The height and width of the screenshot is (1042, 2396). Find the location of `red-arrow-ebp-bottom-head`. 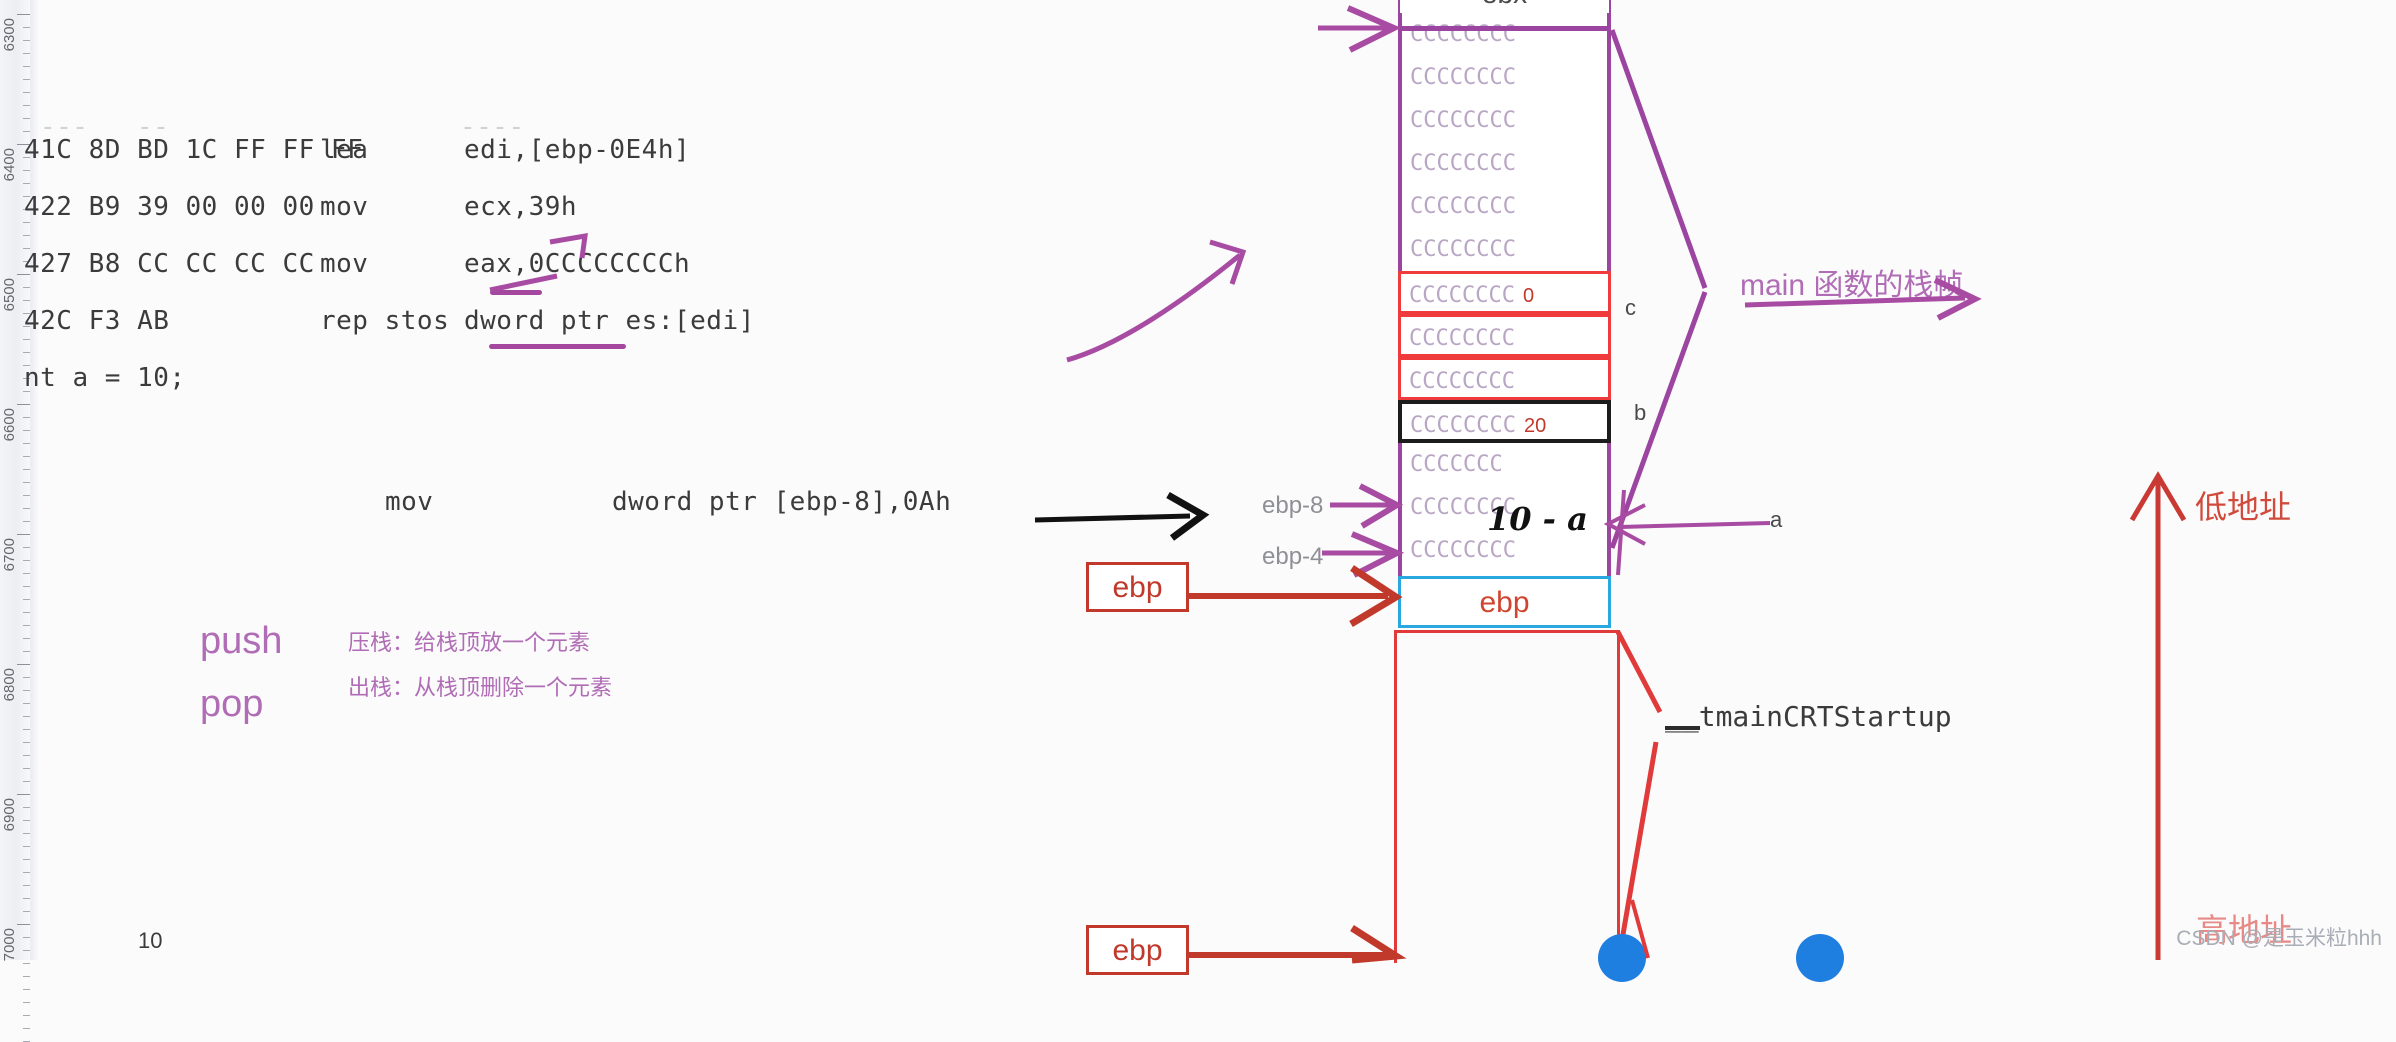

red-arrow-ebp-bottom-head is located at coordinates (1378, 944).